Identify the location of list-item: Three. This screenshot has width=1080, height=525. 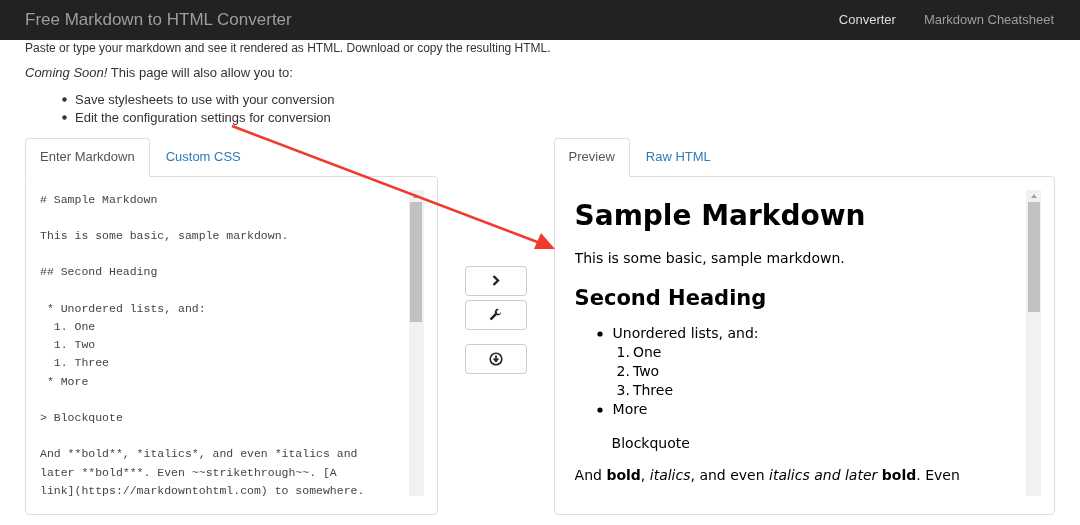
(653, 390).